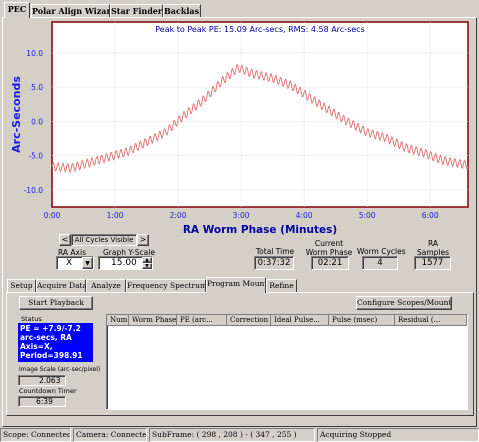  What do you see at coordinates (115, 215) in the screenshot?
I see `x-tick-label: 1:00` at bounding box center [115, 215].